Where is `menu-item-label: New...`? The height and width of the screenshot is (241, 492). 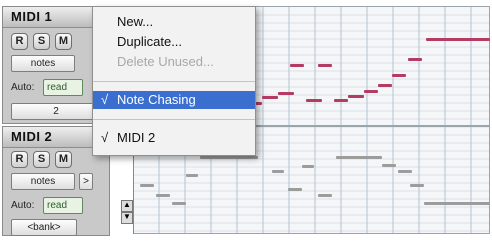
menu-item-label: New... is located at coordinates (135, 21).